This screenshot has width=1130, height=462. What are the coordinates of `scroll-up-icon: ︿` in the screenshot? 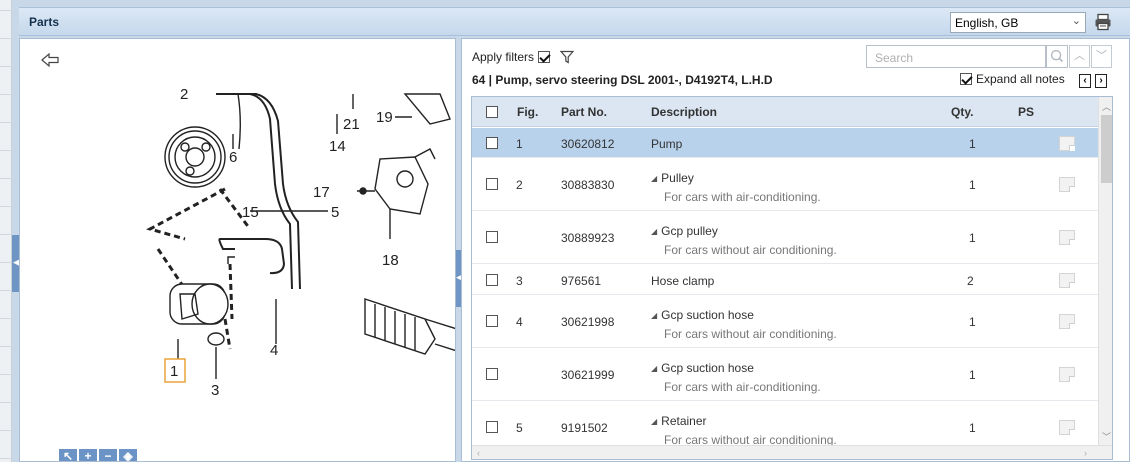 It's located at (1106, 106).